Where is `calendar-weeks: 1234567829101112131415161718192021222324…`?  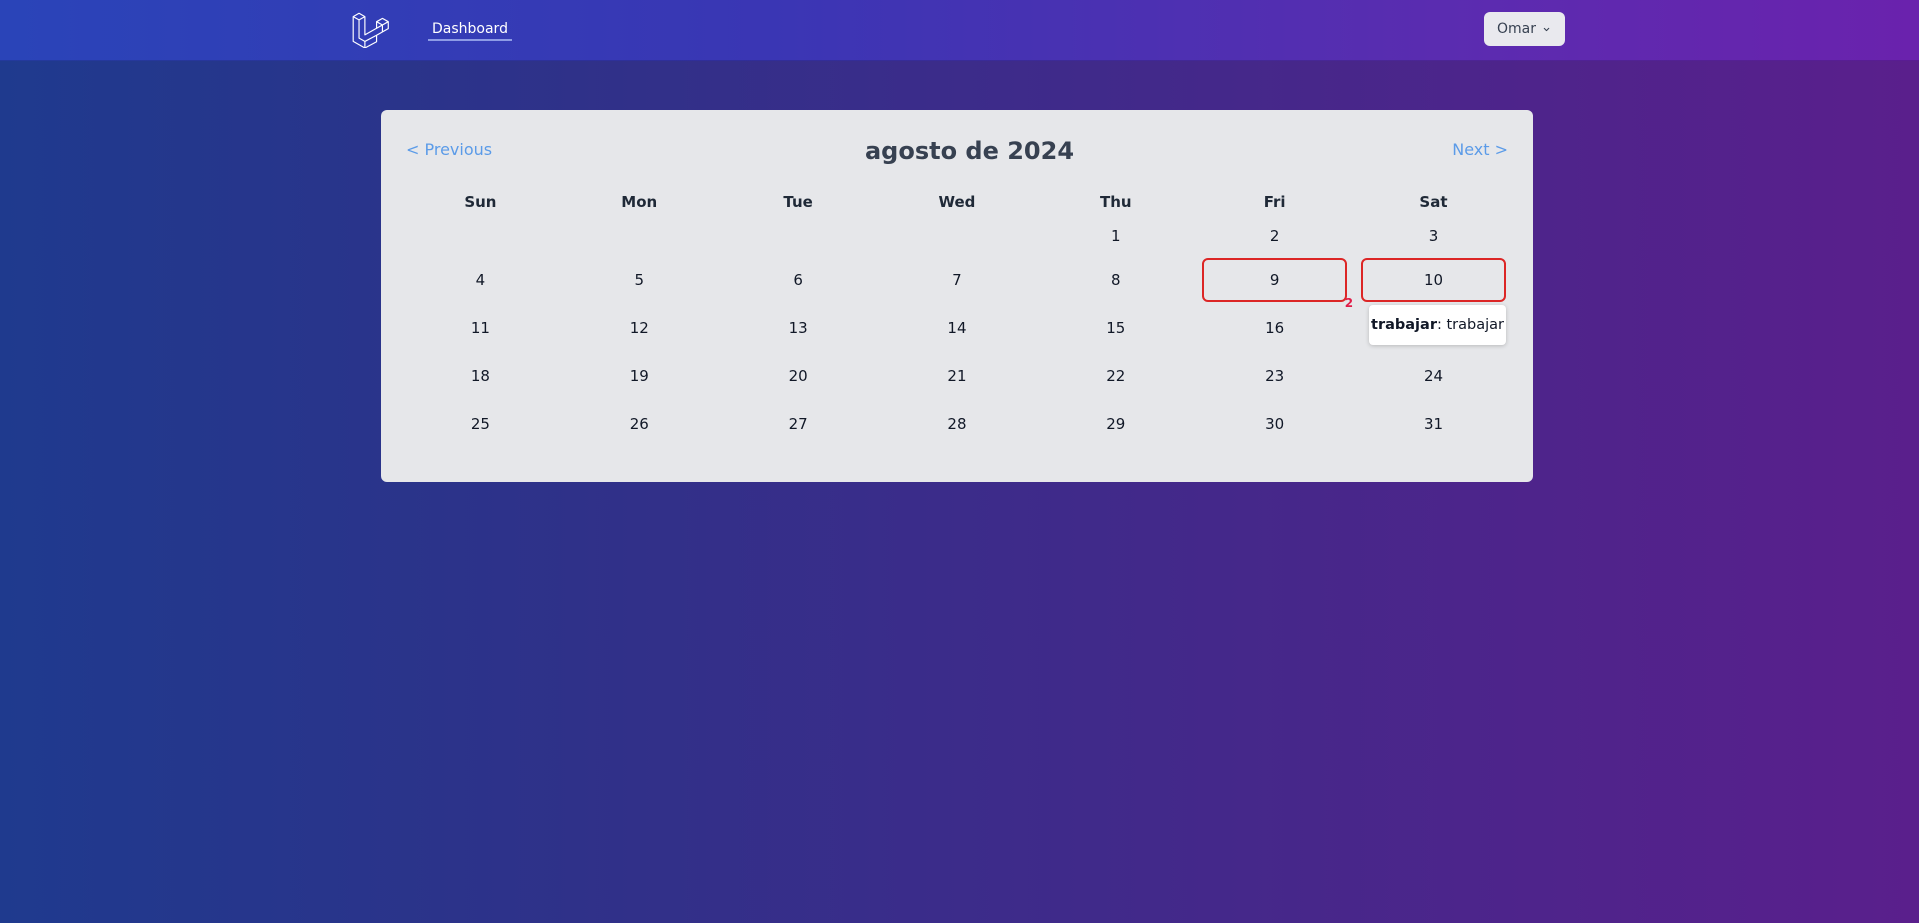
calendar-weeks: 1234567829101112131415161718192021222324… is located at coordinates (957, 332).